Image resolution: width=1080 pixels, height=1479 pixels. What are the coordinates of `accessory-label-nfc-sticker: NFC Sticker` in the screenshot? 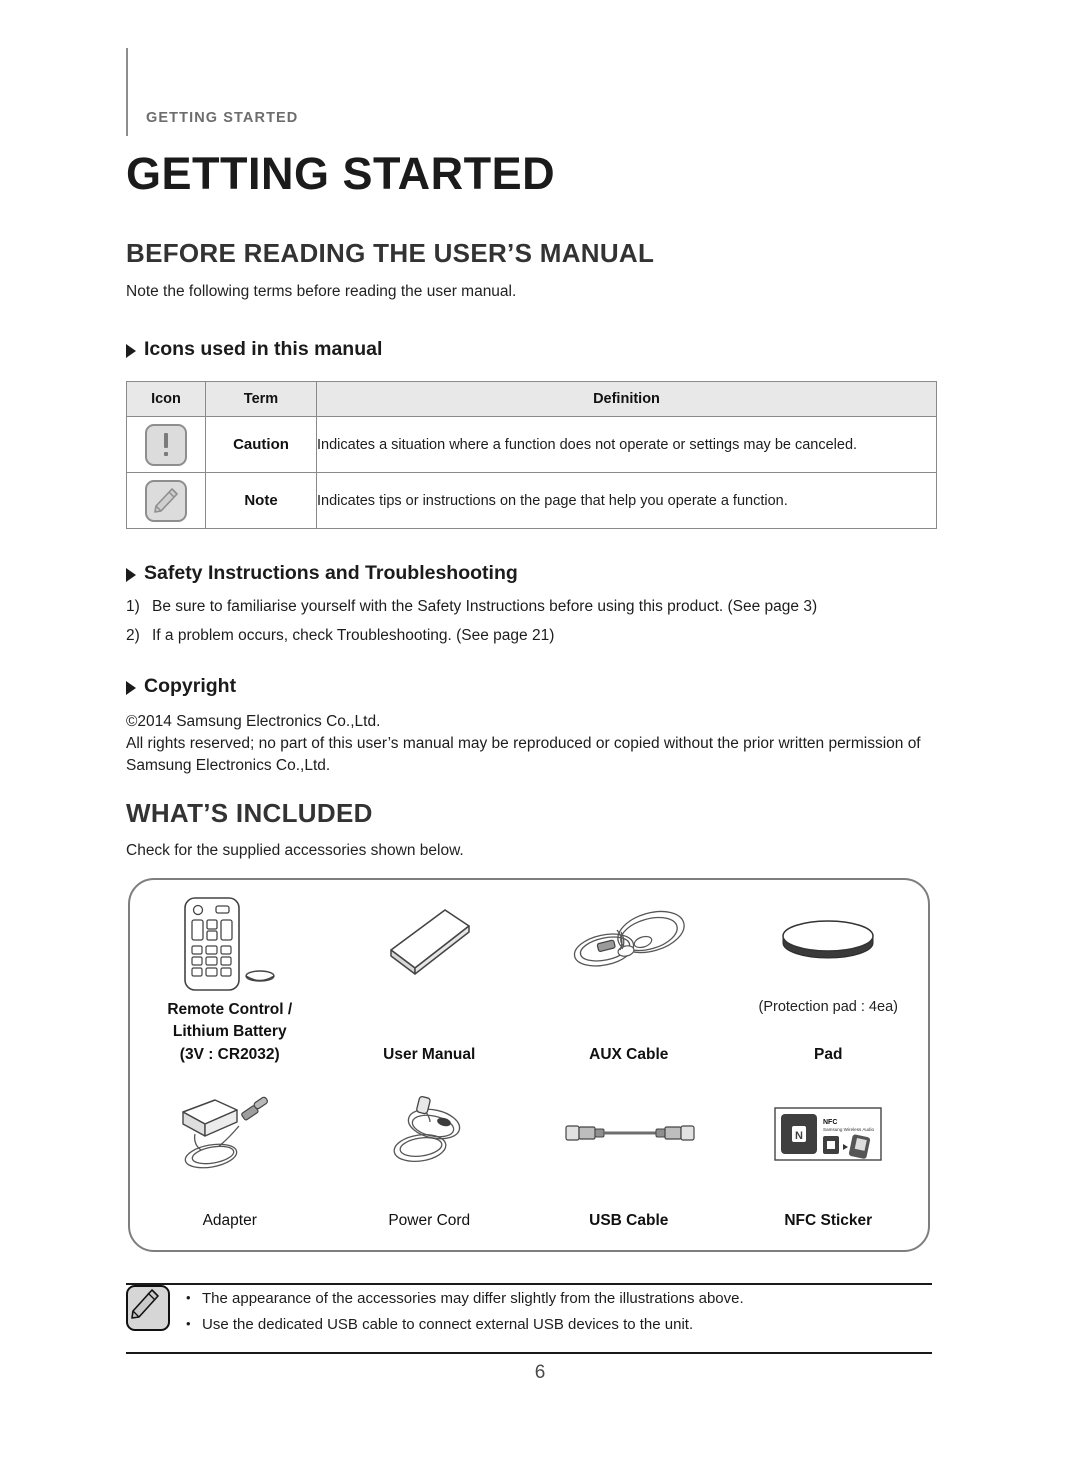 It's located at (828, 1220).